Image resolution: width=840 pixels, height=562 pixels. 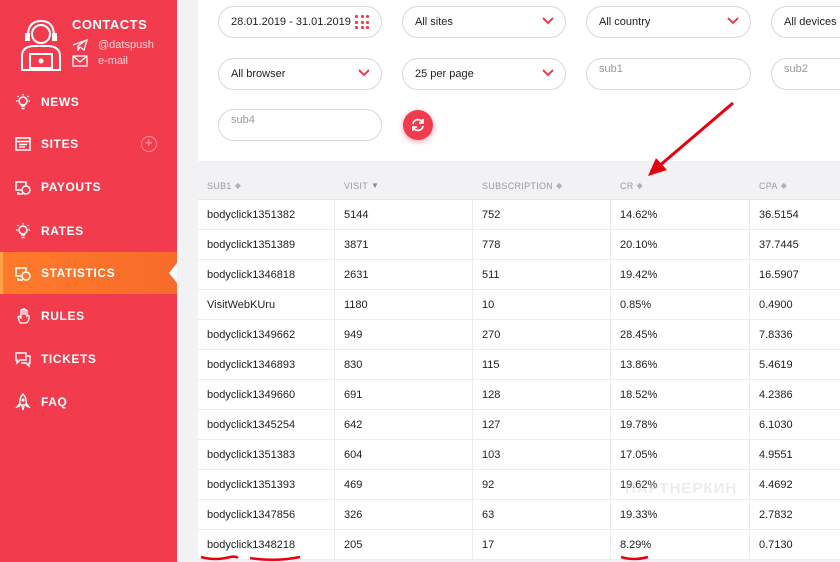 What do you see at coordinates (266, 364) in the screenshot?
I see `cell-sub1: bodyclick1346893` at bounding box center [266, 364].